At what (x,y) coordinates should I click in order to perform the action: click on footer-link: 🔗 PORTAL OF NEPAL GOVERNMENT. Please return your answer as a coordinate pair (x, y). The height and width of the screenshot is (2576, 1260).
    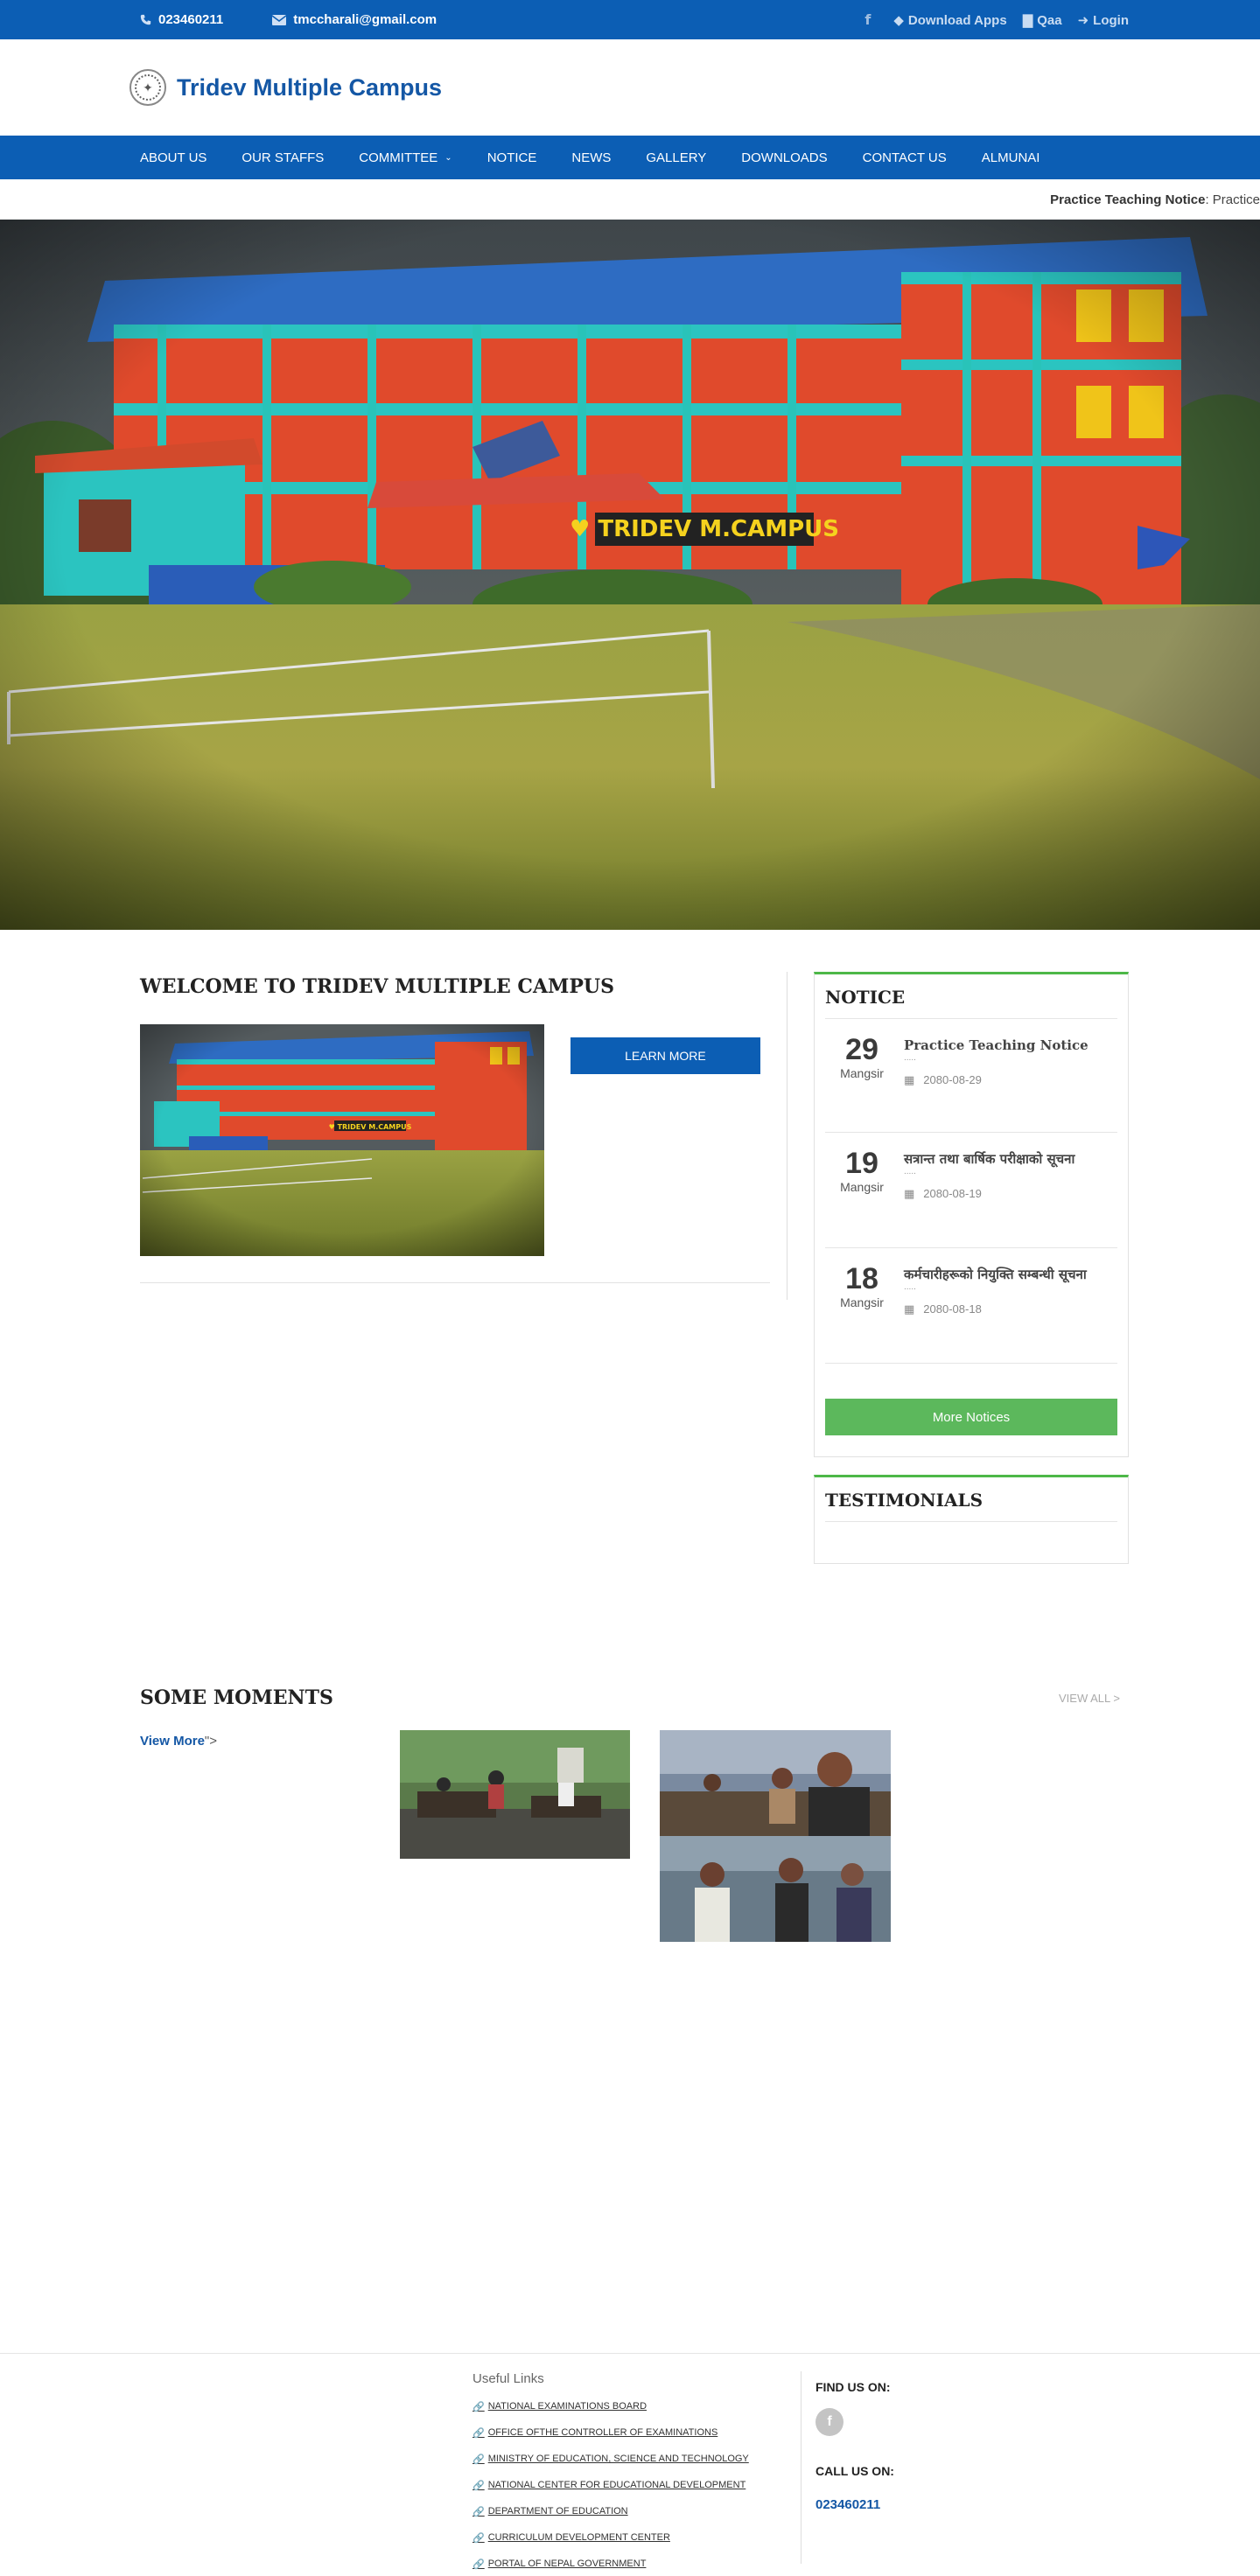
    Looking at the image, I should click on (634, 2563).